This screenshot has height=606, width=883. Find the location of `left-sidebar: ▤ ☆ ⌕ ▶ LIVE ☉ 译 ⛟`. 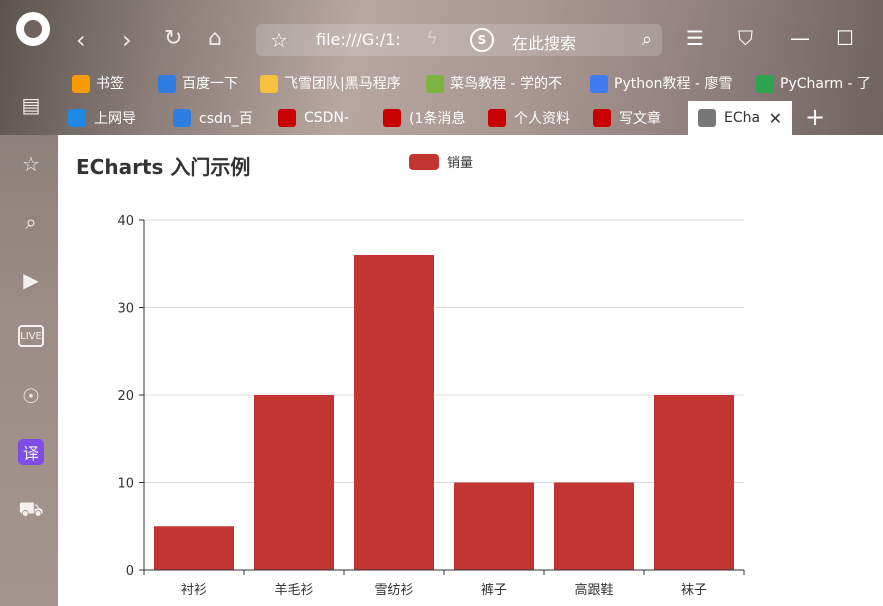

left-sidebar: ▤ ☆ ⌕ ▶ LIVE ☉ 译 ⛟ is located at coordinates (29, 349).